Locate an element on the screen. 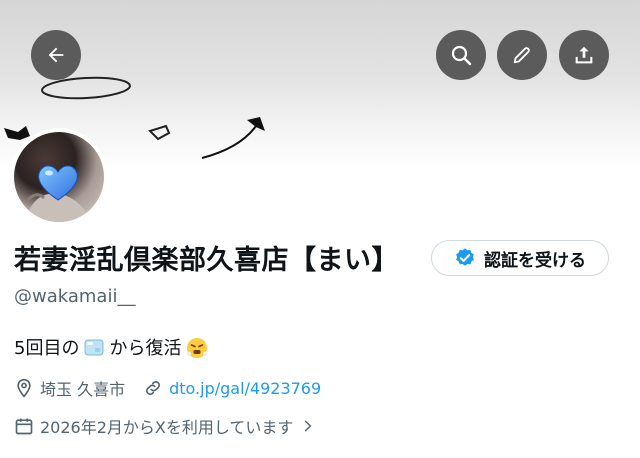 Image resolution: width=640 pixels, height=458 pixels. pencil-icon is located at coordinates (522, 55).